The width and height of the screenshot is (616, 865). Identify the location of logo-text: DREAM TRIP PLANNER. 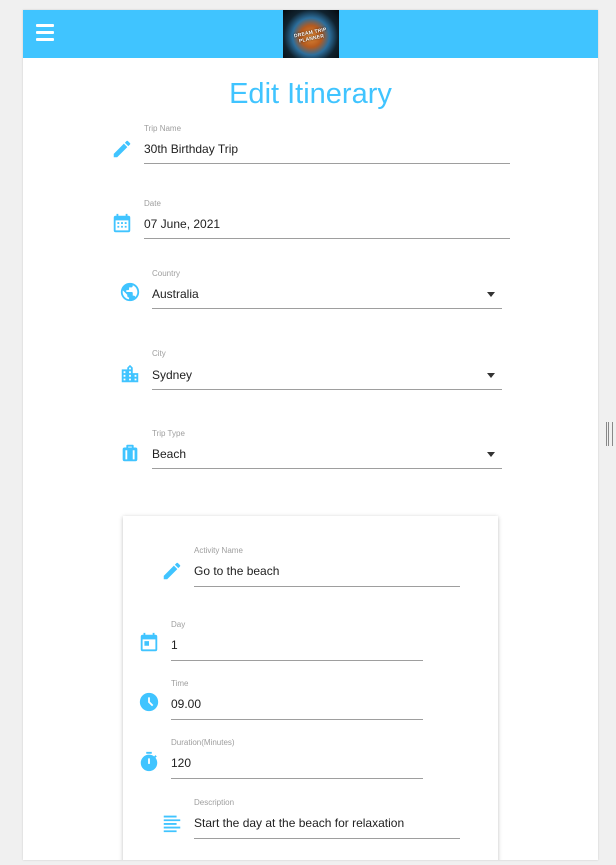
(310, 35).